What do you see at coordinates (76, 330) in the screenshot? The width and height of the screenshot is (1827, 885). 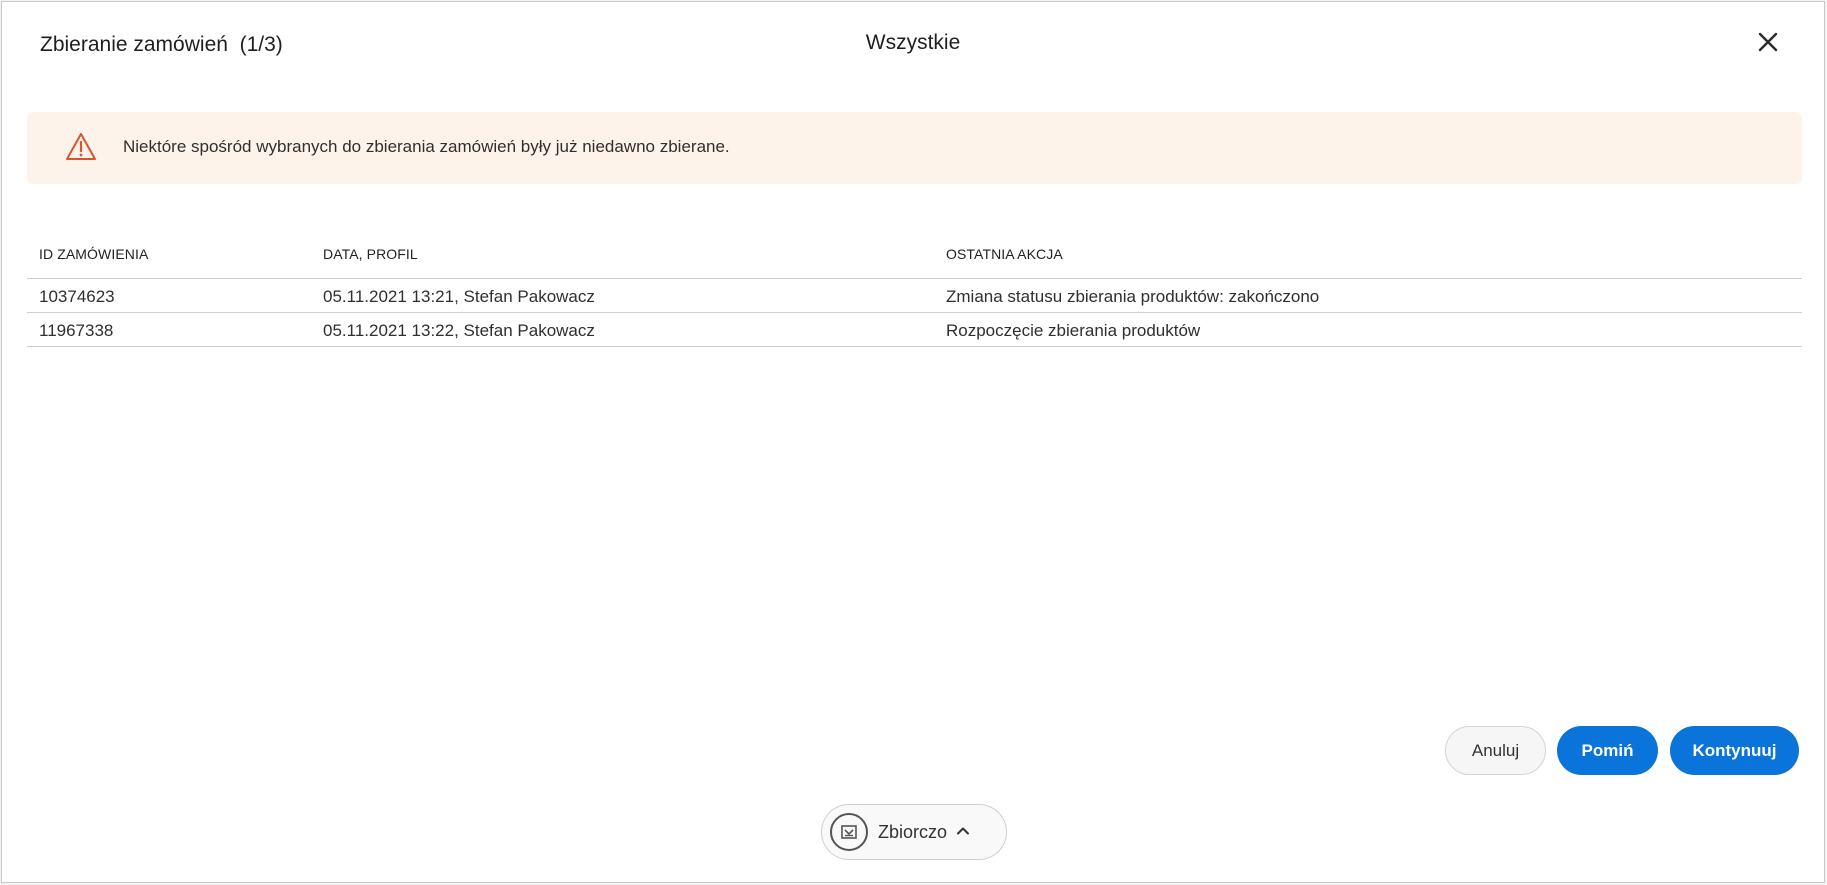 I see `order-id-cell: 11967338` at bounding box center [76, 330].